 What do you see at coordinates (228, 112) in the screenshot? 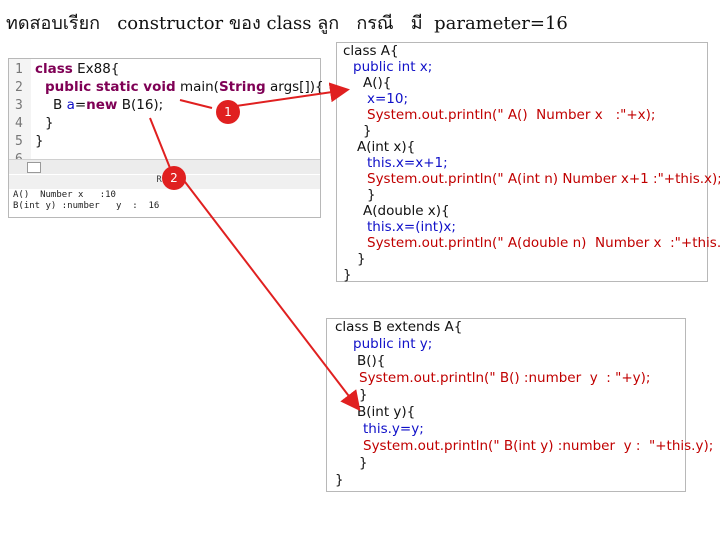
I see `step-marker-1: 1` at bounding box center [228, 112].